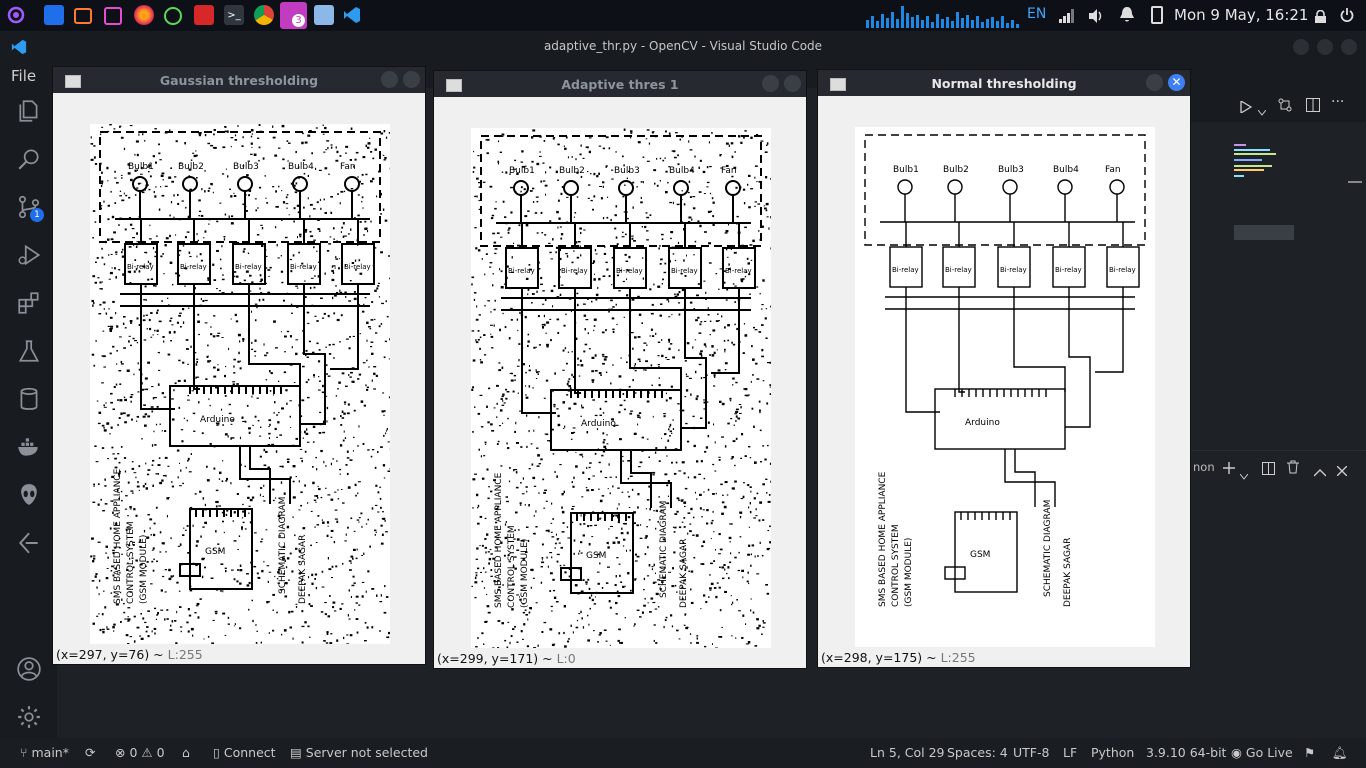  Describe the element at coordinates (1309, 752) in the screenshot. I see `feedback-icon: ⚑` at that location.